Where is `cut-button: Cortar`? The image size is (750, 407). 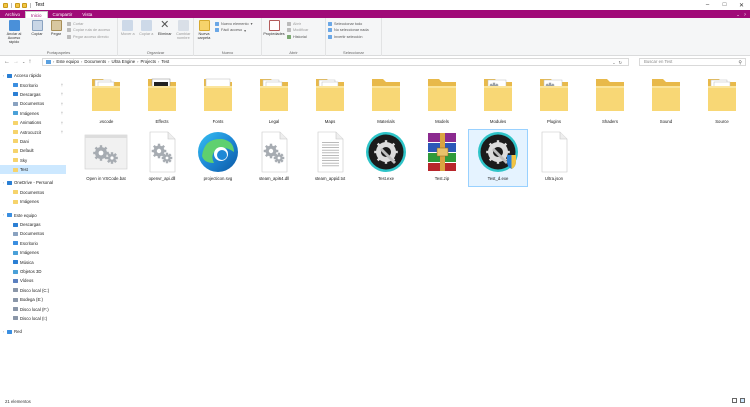 cut-button: Cortar is located at coordinates (88, 23).